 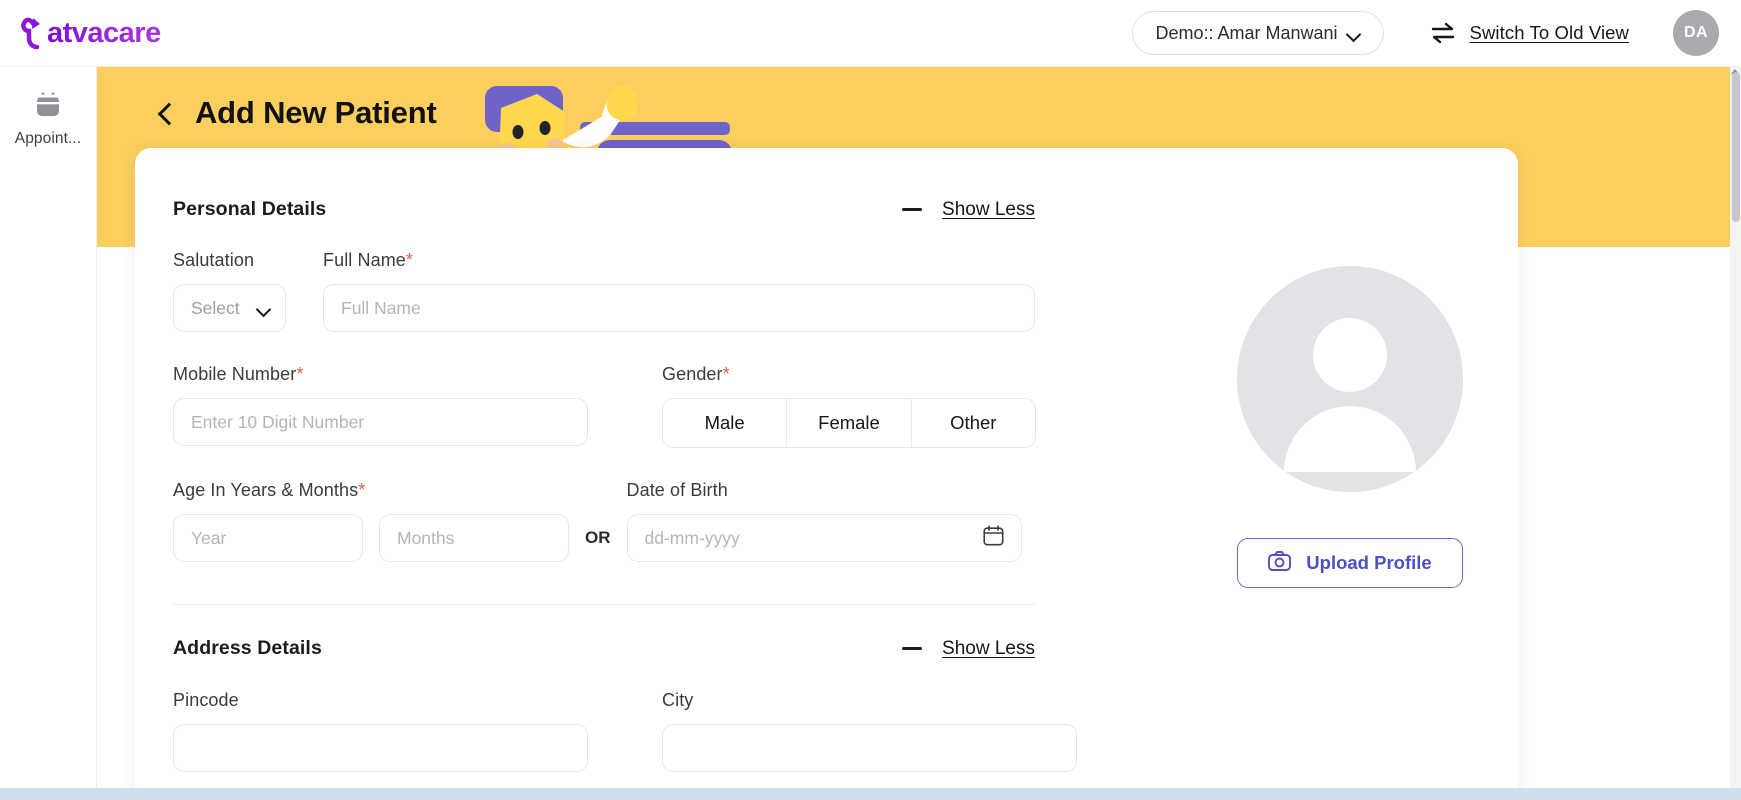 What do you see at coordinates (268, 538) in the screenshot?
I see `age-year-input: Year` at bounding box center [268, 538].